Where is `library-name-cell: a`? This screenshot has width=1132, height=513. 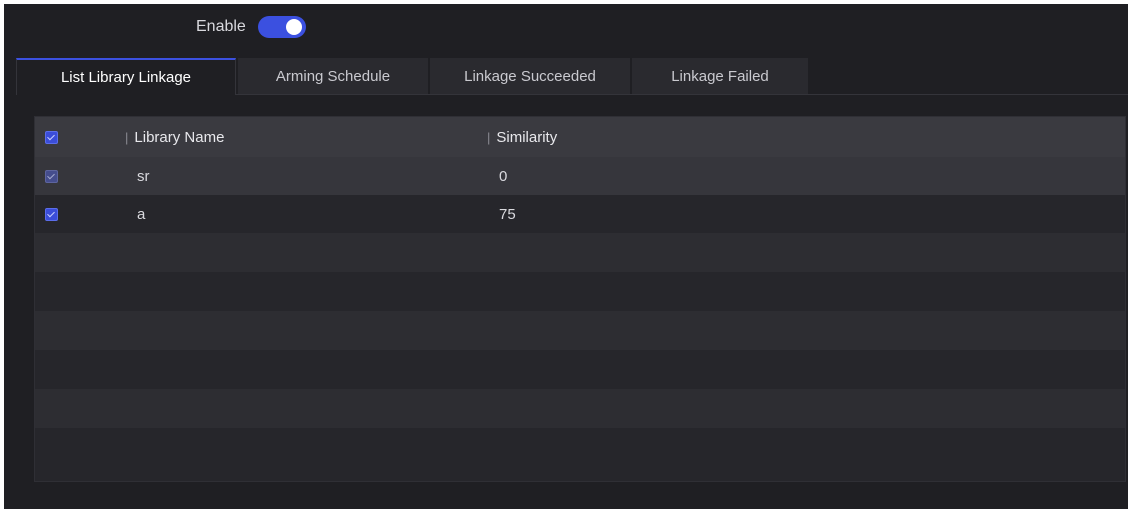
library-name-cell: a is located at coordinates (141, 214).